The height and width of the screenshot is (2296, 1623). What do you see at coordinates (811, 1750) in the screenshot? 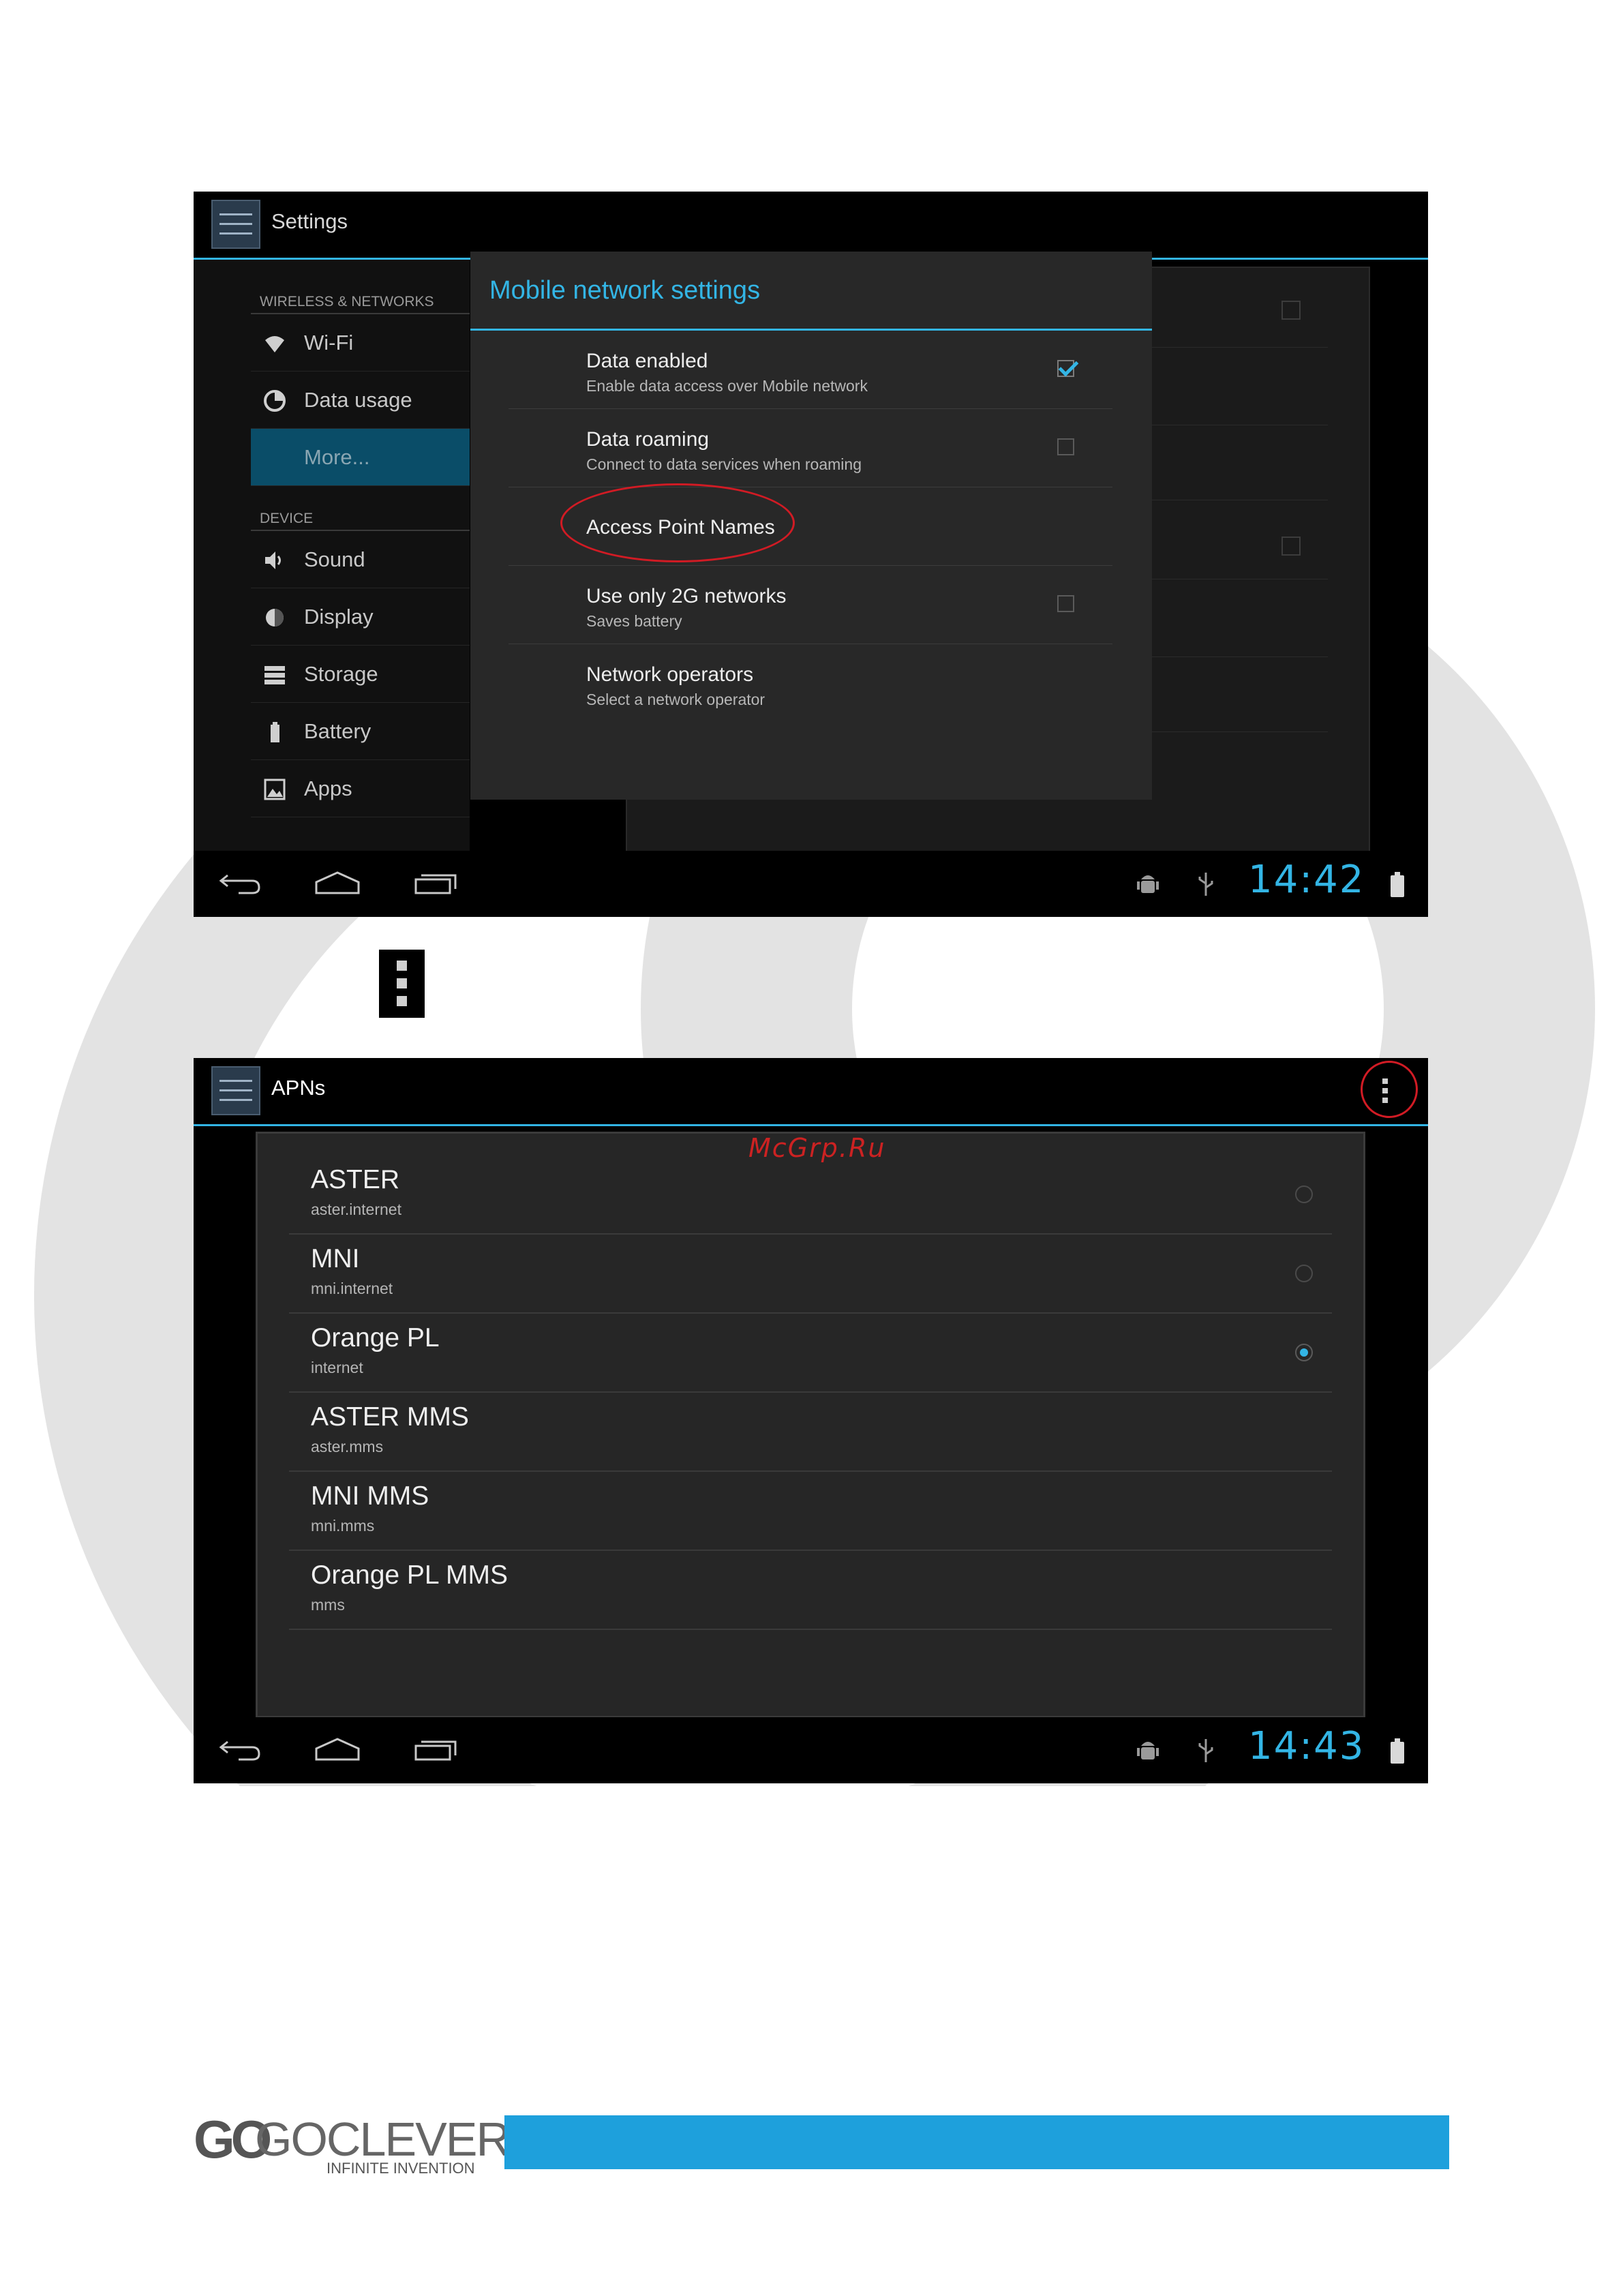
I see `system-bar: 14:43` at bounding box center [811, 1750].